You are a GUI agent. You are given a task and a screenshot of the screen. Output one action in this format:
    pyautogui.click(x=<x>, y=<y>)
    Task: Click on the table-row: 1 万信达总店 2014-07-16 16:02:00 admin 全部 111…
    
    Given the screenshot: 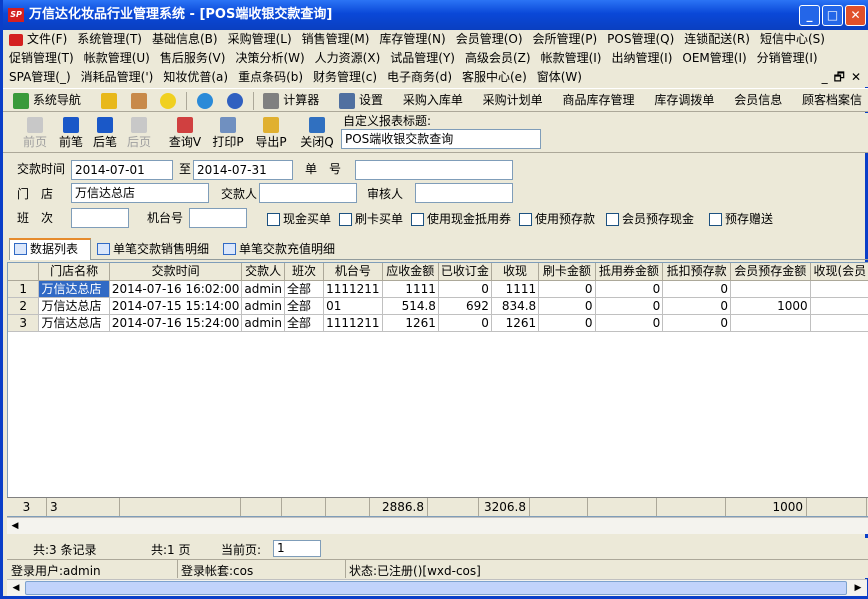 What is the action you would take?
    pyautogui.click(x=438, y=289)
    